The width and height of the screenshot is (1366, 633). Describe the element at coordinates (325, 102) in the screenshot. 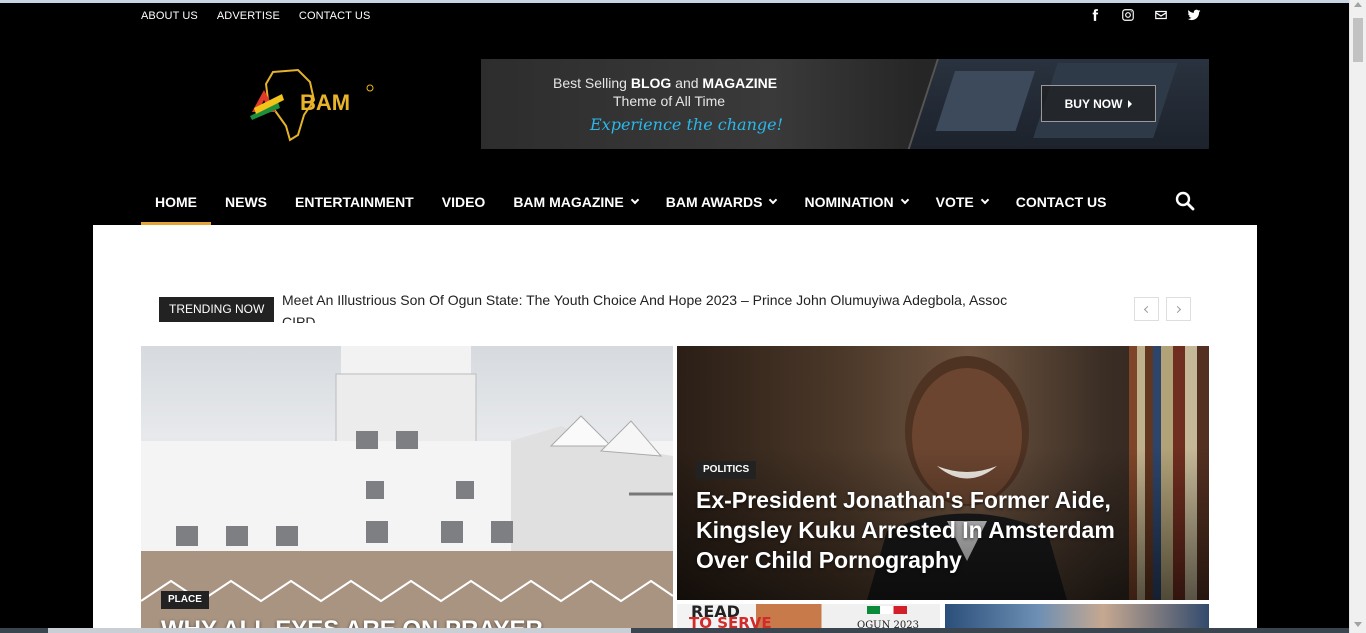

I see `svg-text: BAM` at that location.